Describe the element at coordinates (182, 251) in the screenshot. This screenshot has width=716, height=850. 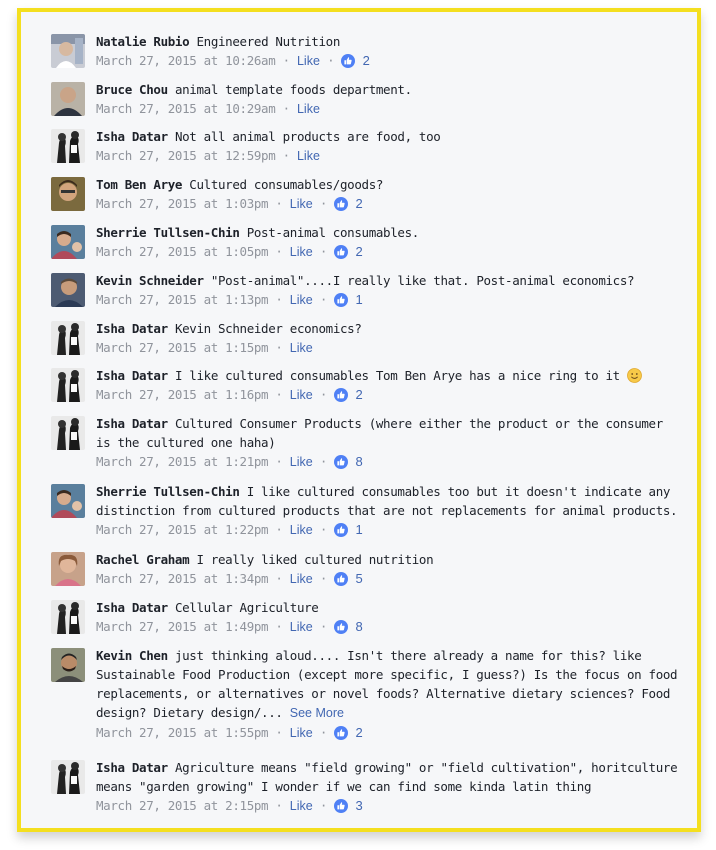
I see `comment-timestamp: March 27, 2015 at 1:05pm` at that location.